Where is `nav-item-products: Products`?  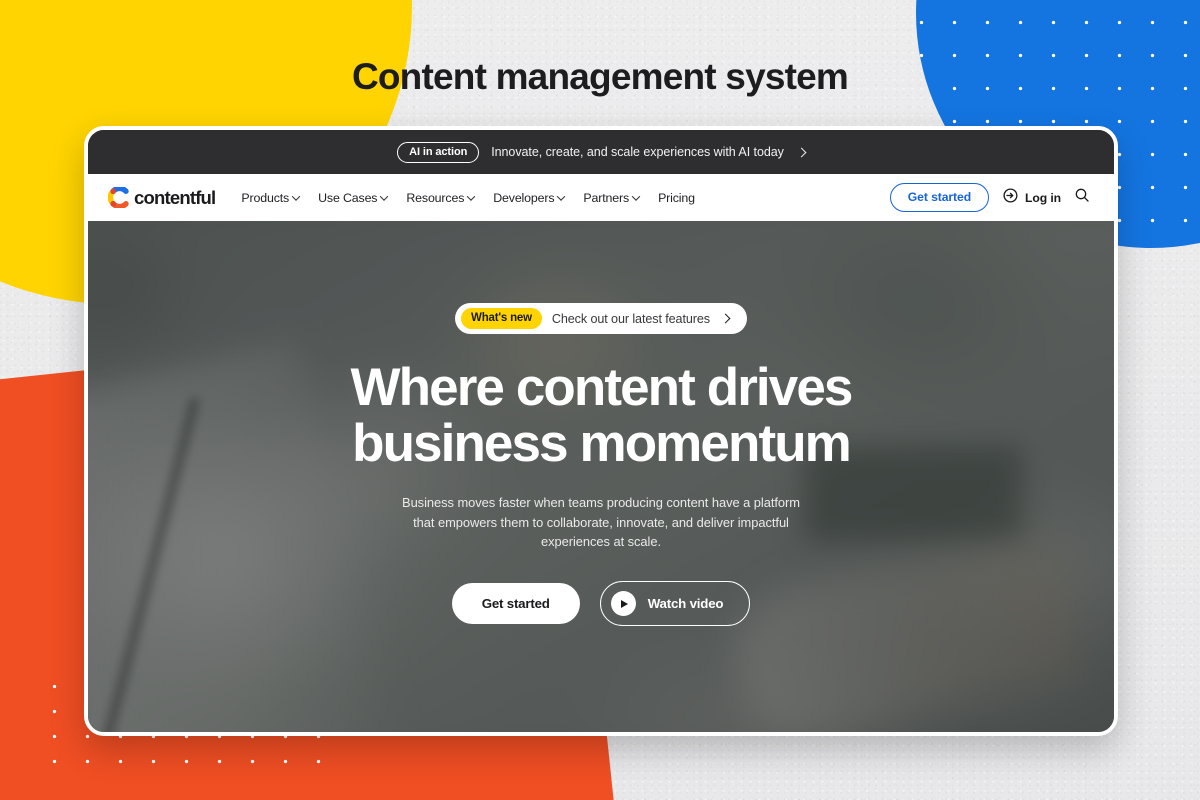 nav-item-products: Products is located at coordinates (271, 197).